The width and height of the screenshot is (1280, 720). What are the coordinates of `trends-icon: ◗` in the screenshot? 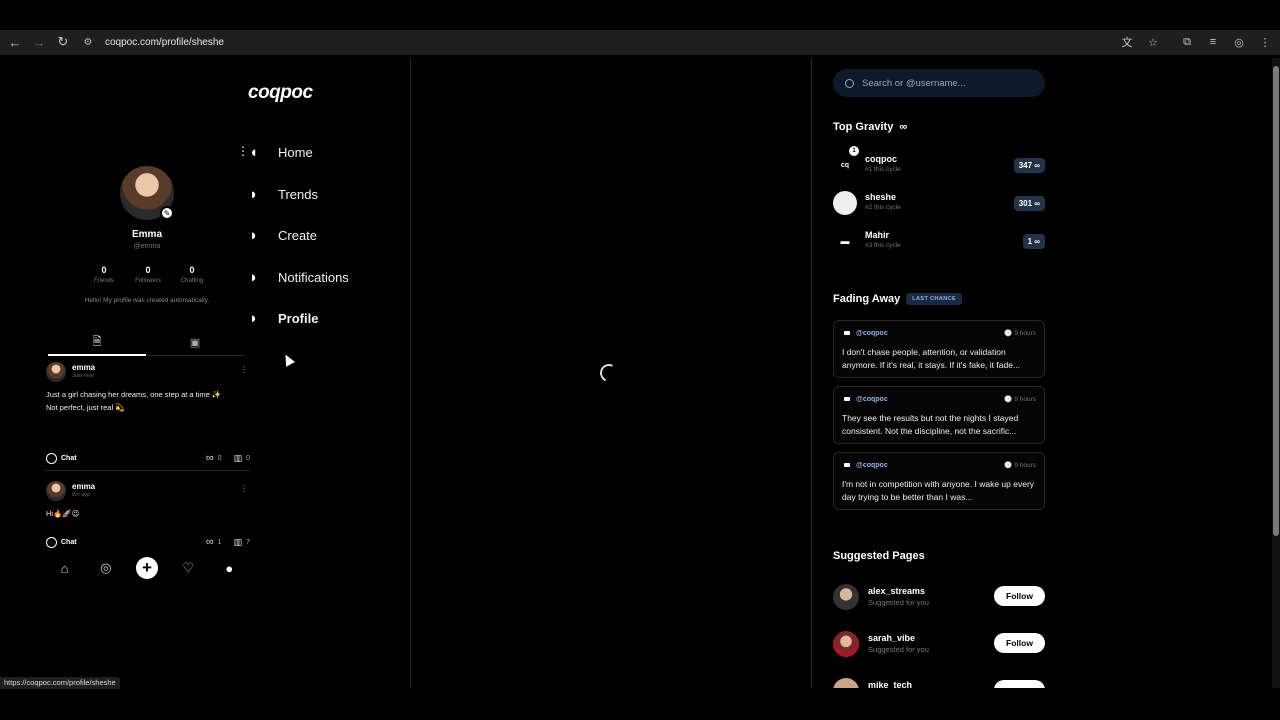 It's located at (253, 194).